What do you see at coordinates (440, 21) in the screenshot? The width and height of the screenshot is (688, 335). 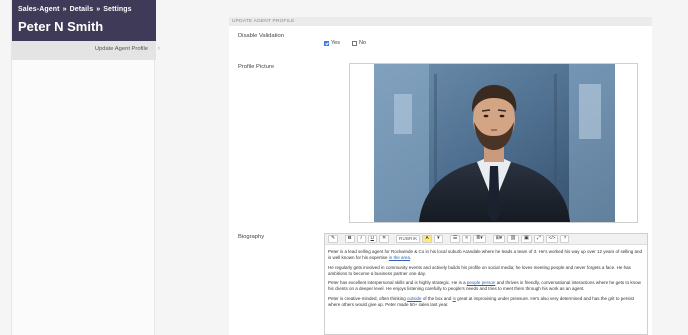 I see `section-title: UPDATE AGENT PROFILE` at bounding box center [440, 21].